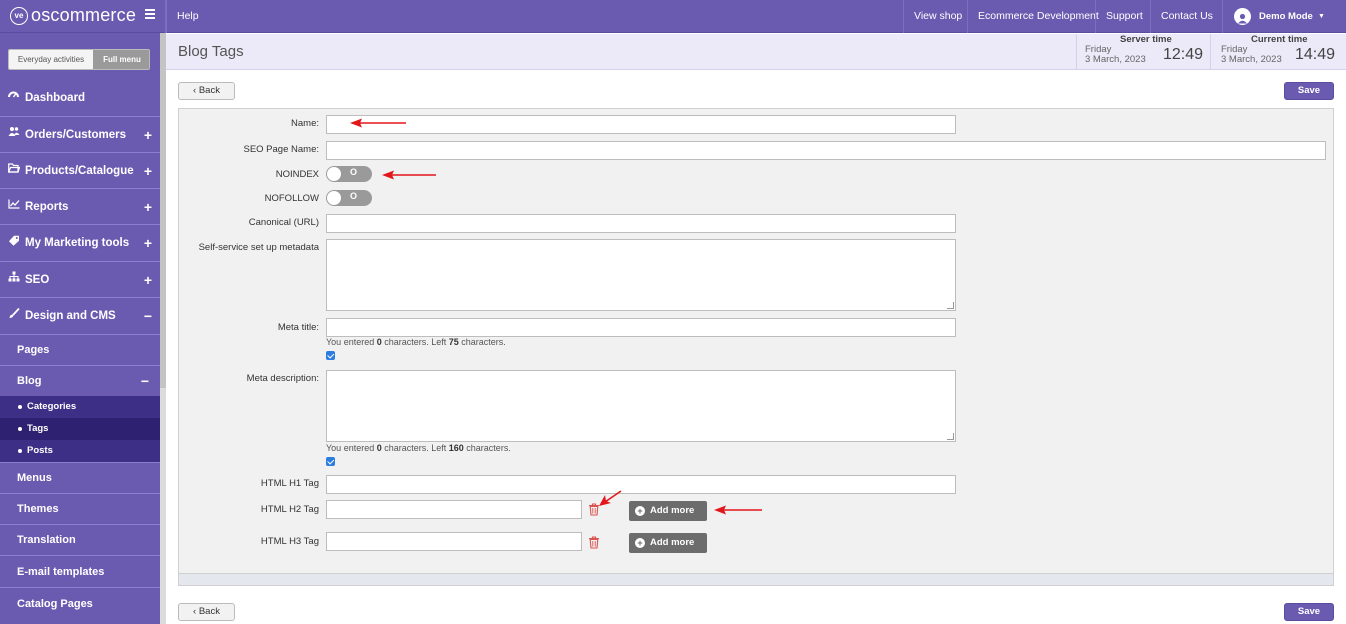 Image resolution: width=1346 pixels, height=624 pixels. What do you see at coordinates (330, 355) in the screenshot?
I see `meta-title-checkbox` at bounding box center [330, 355].